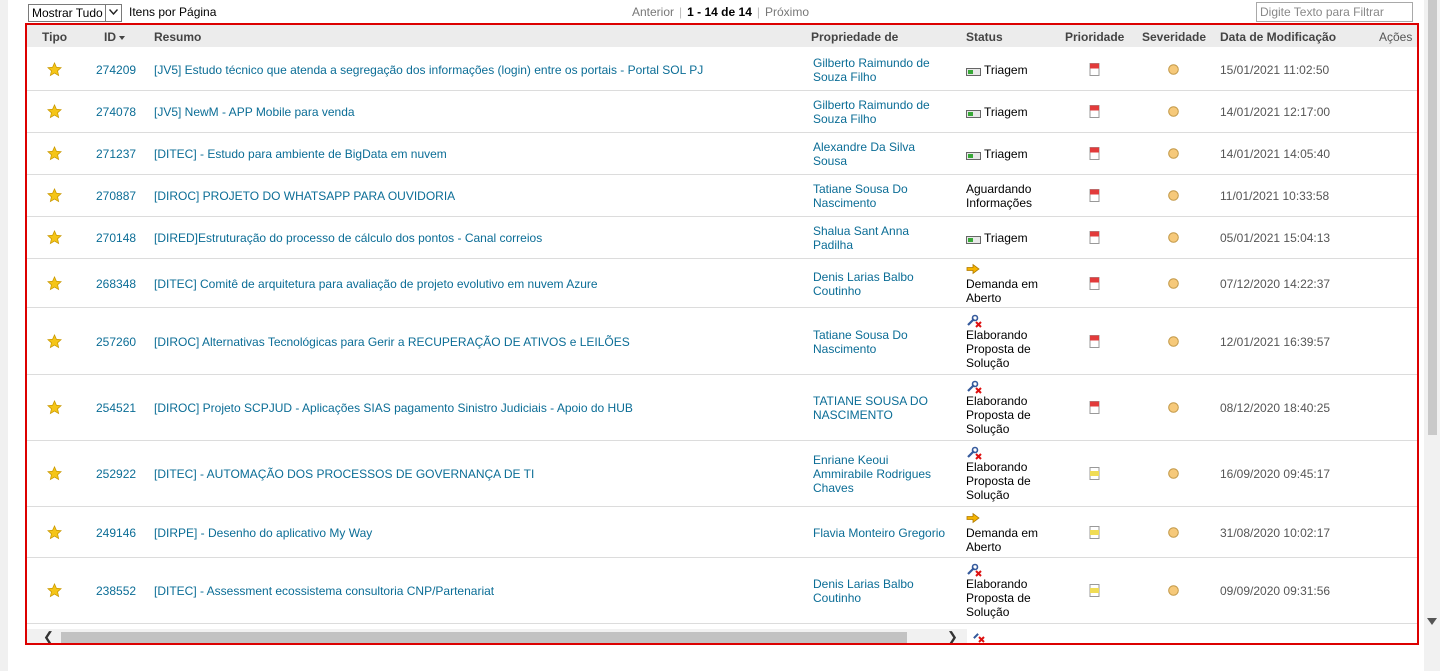 The height and width of the screenshot is (671, 1440). I want to click on request-id-link: 254521, so click(116, 408).